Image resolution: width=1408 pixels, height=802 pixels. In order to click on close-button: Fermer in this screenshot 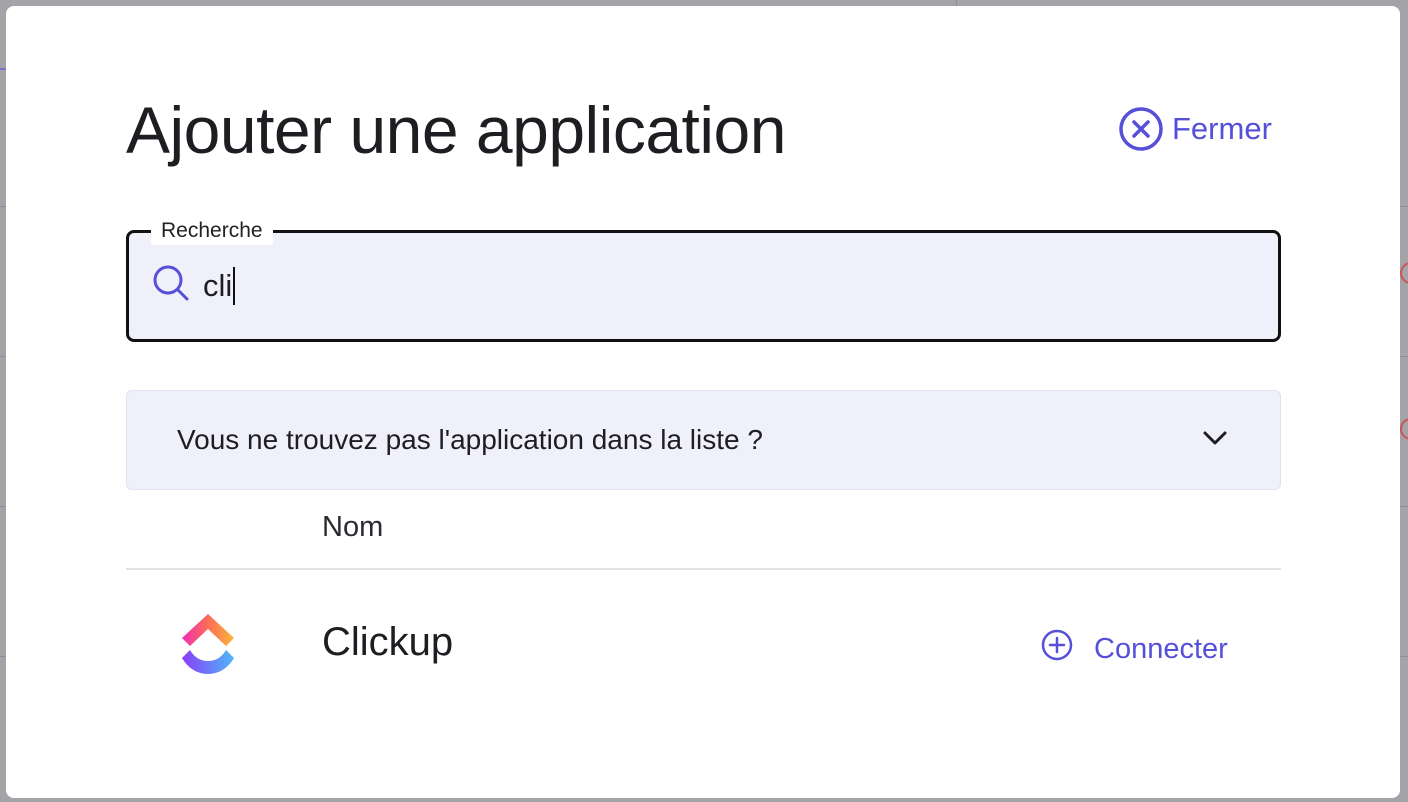, I will do `click(1195, 129)`.